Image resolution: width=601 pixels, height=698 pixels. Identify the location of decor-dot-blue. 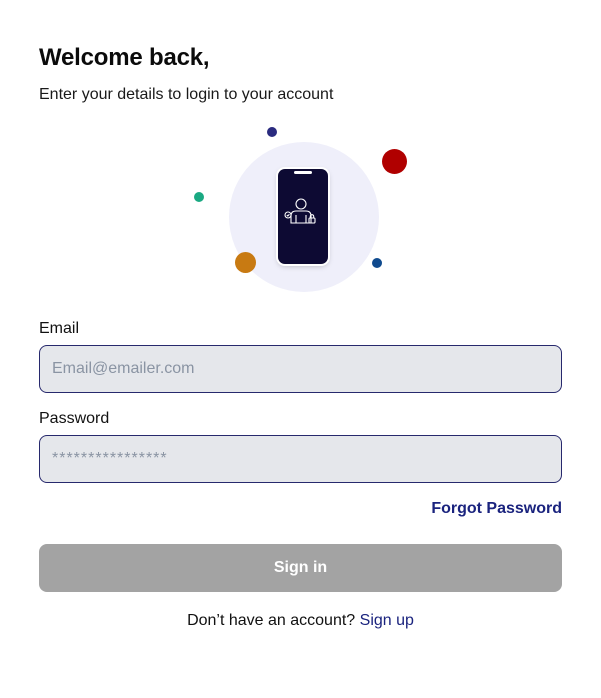
(377, 263).